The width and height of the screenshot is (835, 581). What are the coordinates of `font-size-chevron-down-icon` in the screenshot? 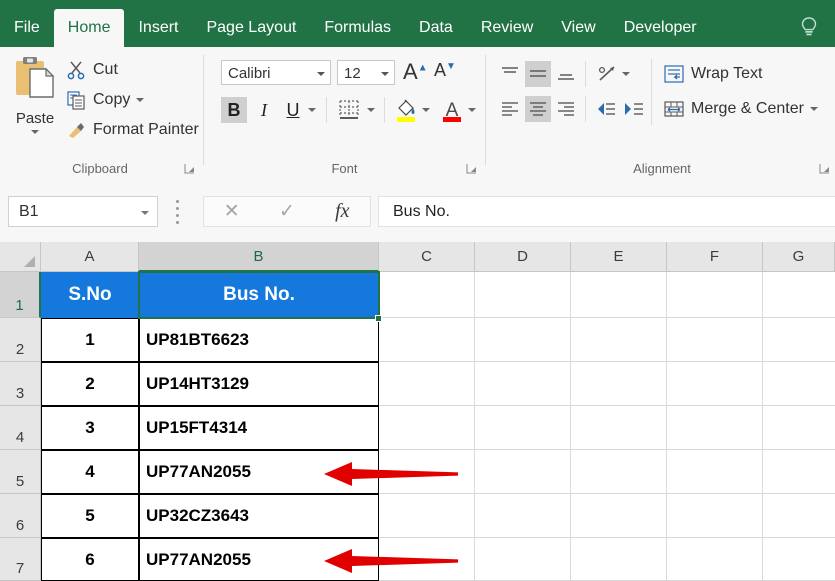 It's located at (385, 74).